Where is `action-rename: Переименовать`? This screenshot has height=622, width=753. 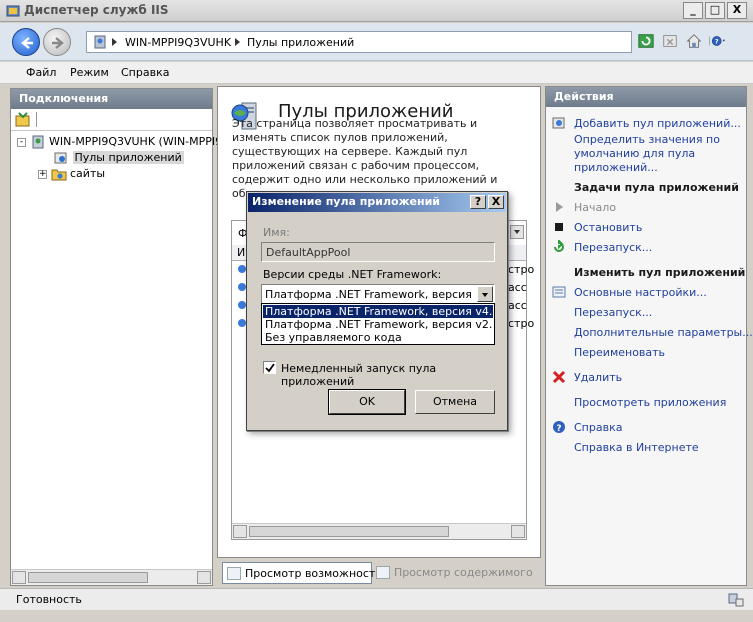
action-rename: Переименовать is located at coordinates (619, 353).